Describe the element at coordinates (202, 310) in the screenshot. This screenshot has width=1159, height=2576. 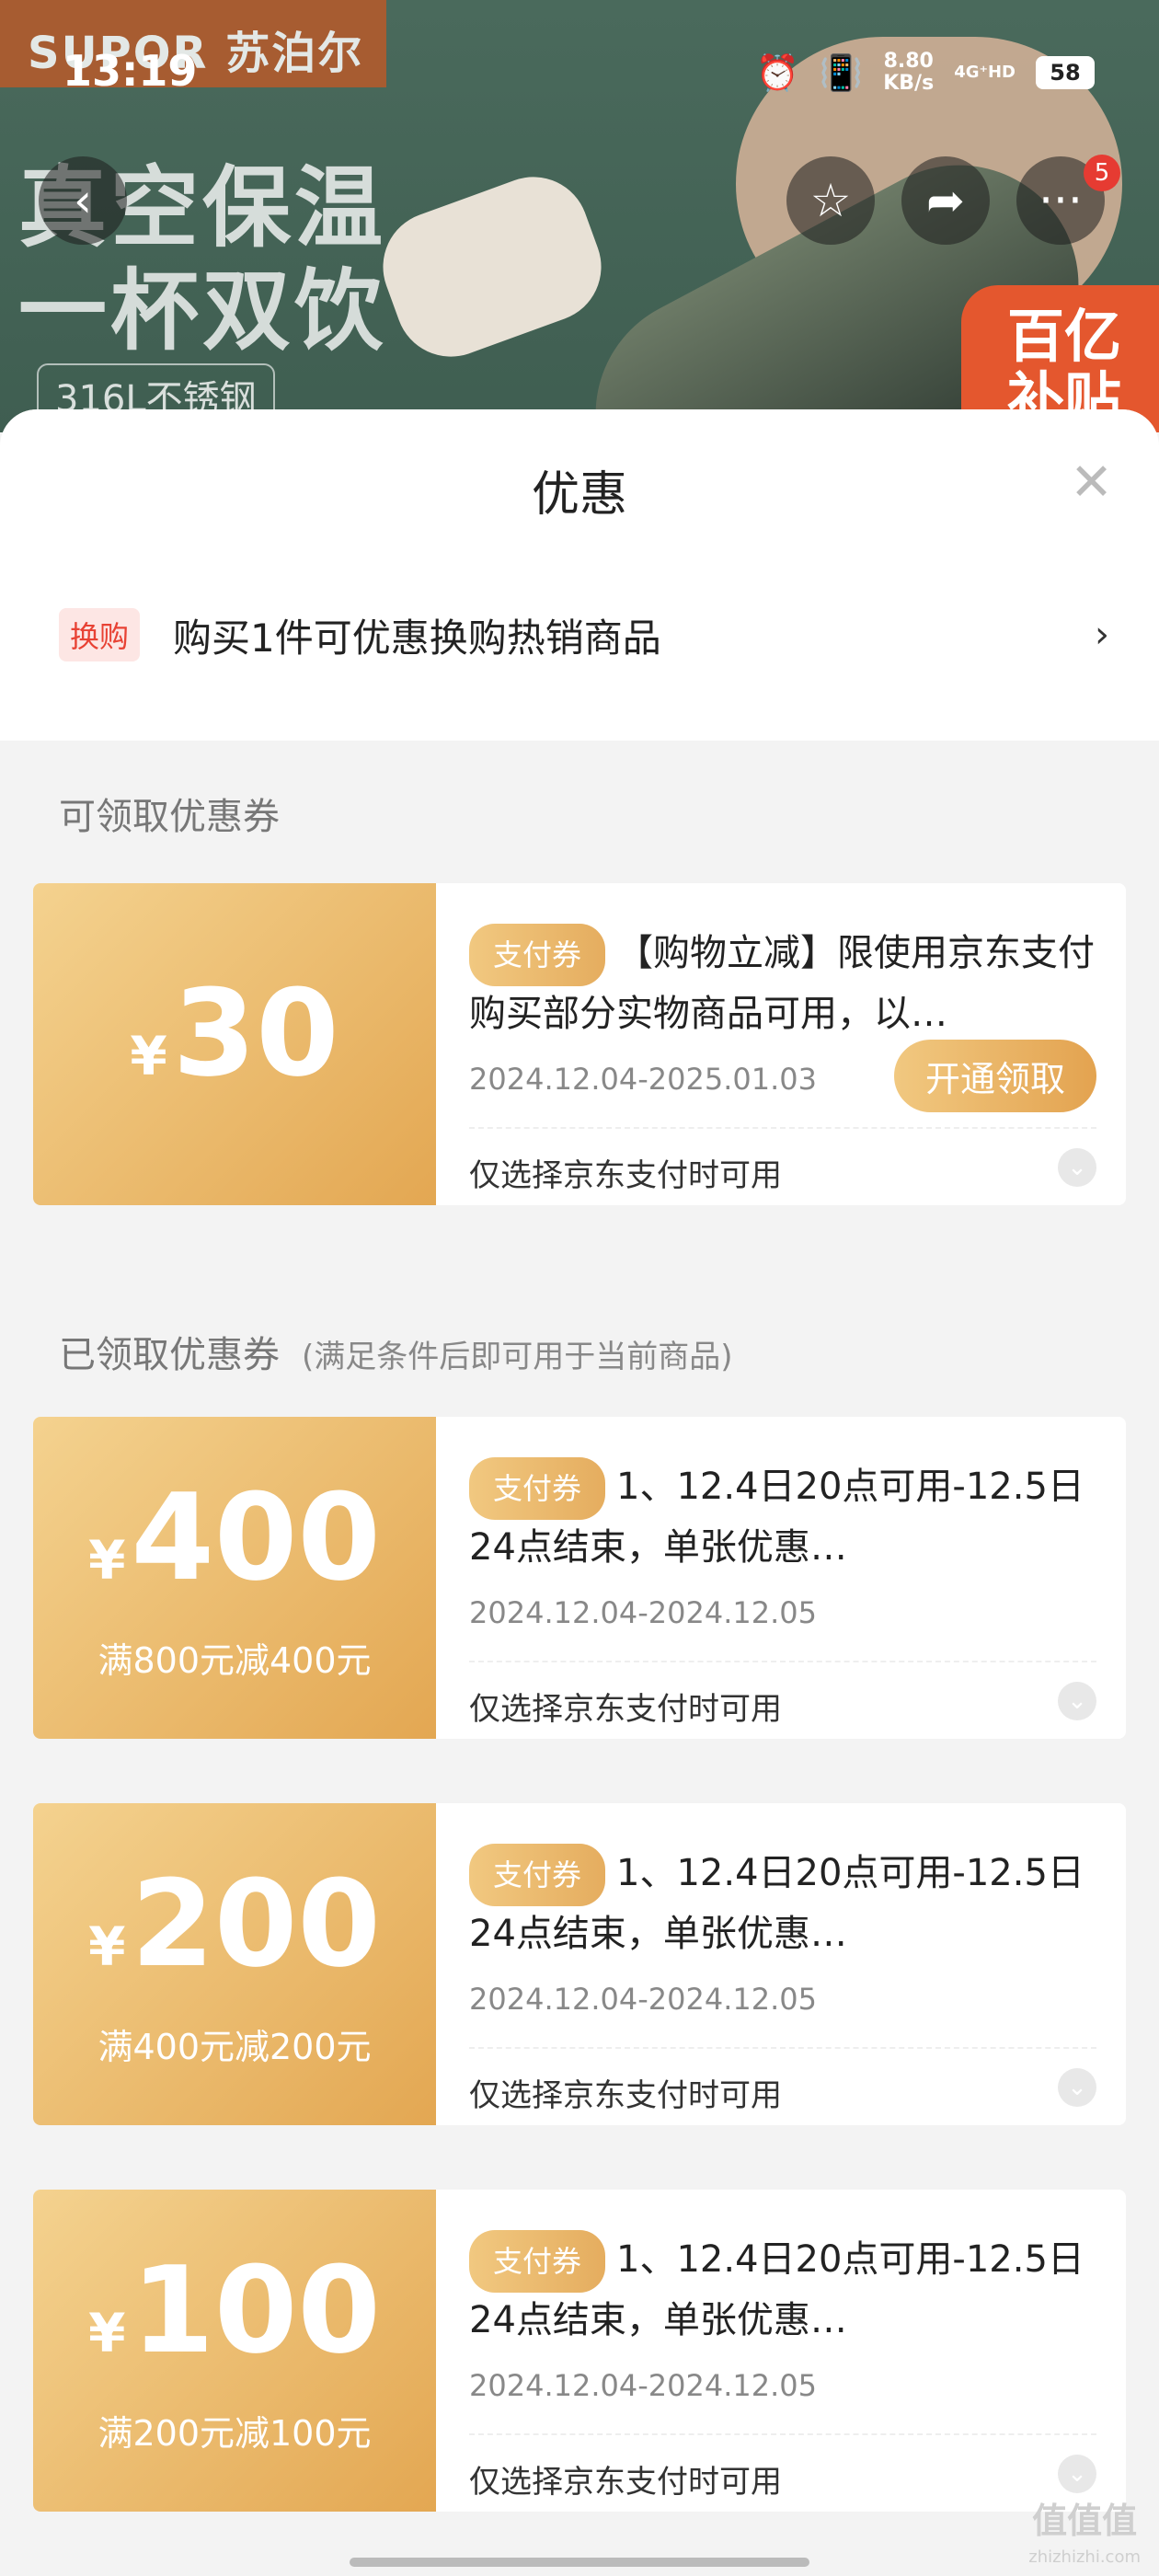
I see `hero-headline-2: 一杯双饮` at that location.